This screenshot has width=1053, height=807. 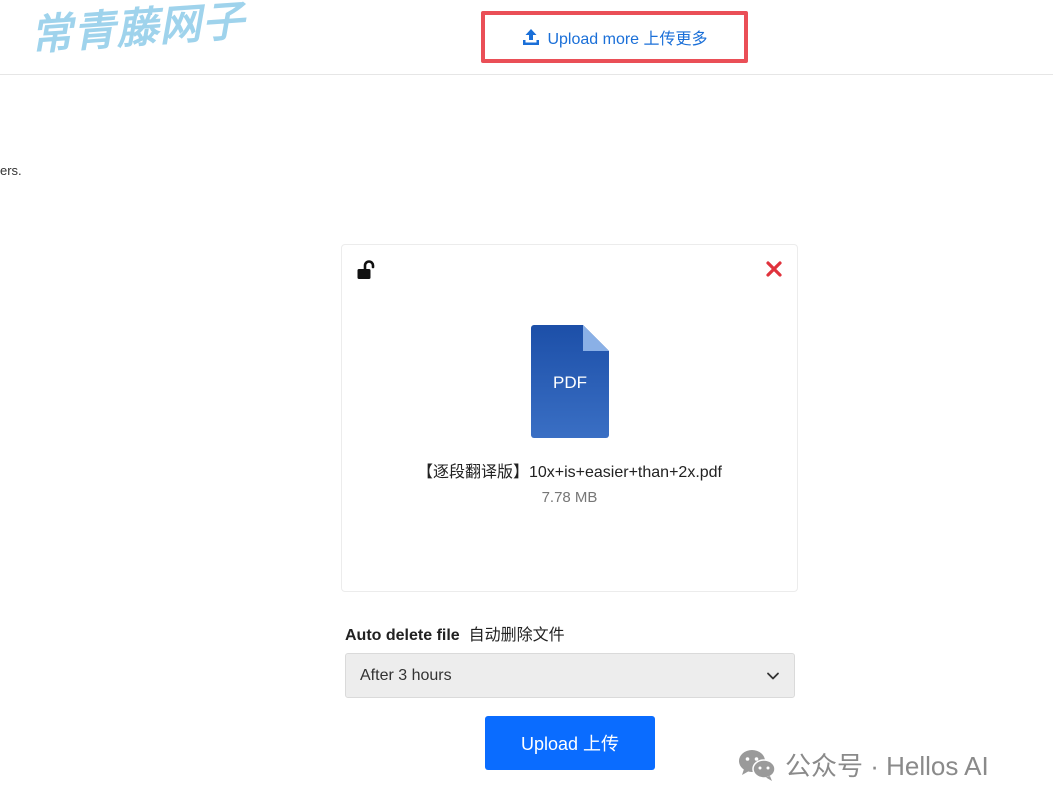 I want to click on auto-delete-label-en: Auto delete file, so click(x=402, y=635).